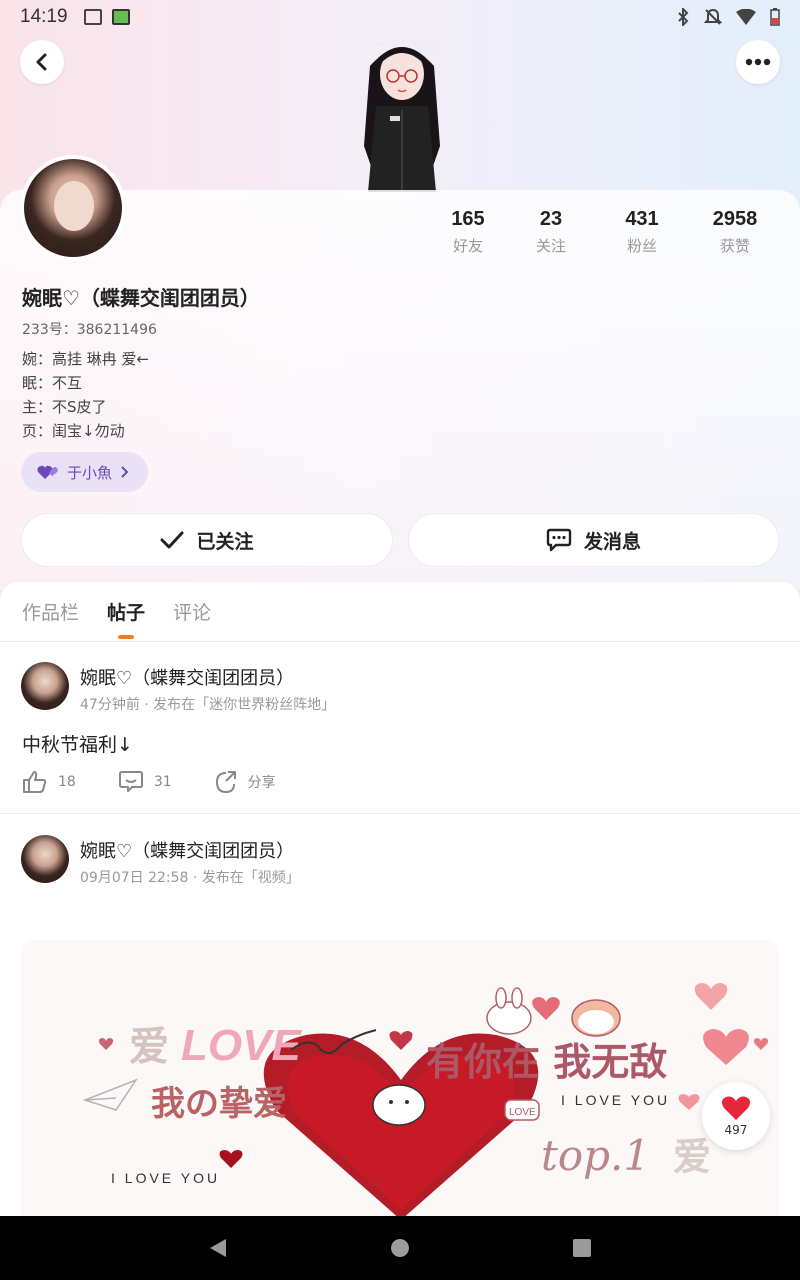  What do you see at coordinates (149, 1046) in the screenshot?
I see `image-text-ai-left: 爱` at bounding box center [149, 1046].